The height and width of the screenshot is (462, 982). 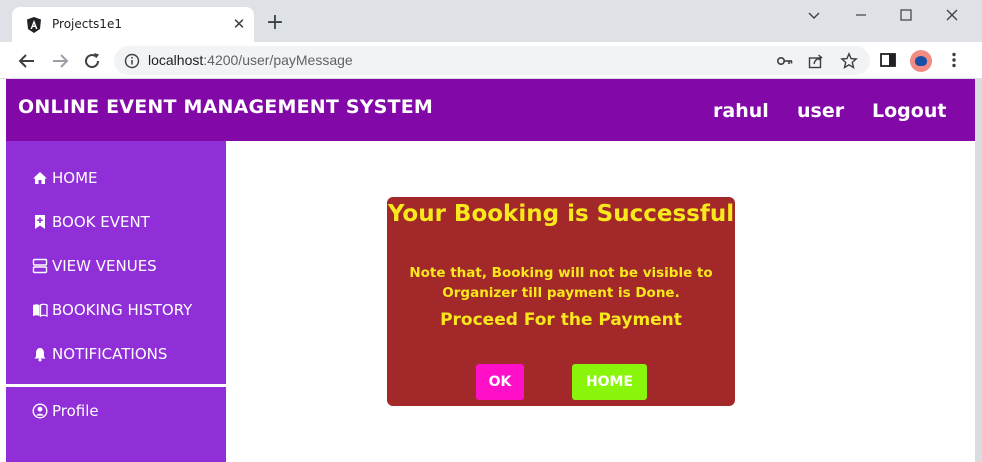 I want to click on home-icon, so click(x=40, y=178).